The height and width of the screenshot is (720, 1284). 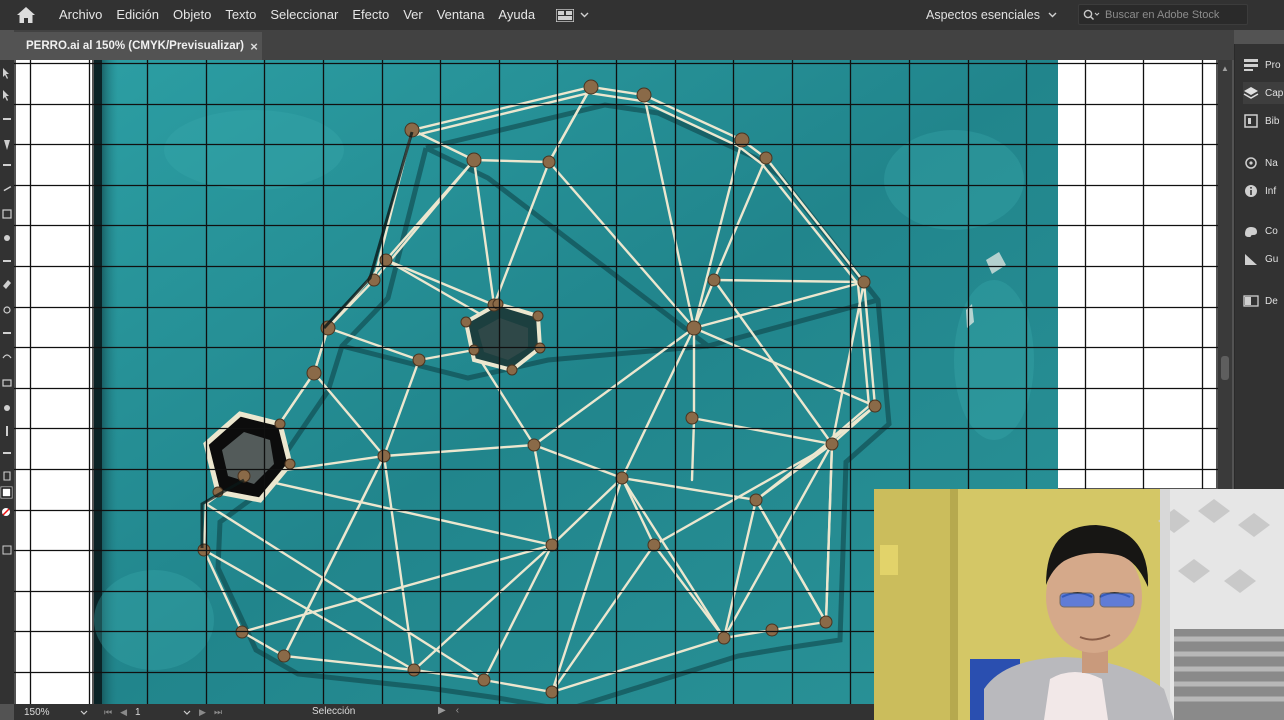 I want to click on panel-color-guide-label: Gu, so click(x=1272, y=259).